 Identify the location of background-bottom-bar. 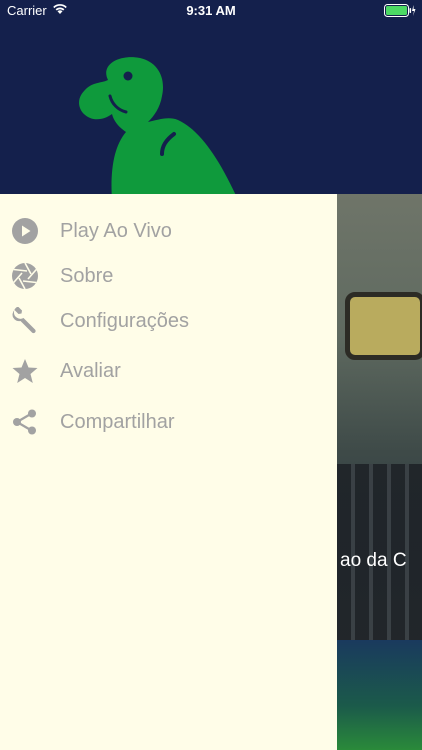
(379, 695).